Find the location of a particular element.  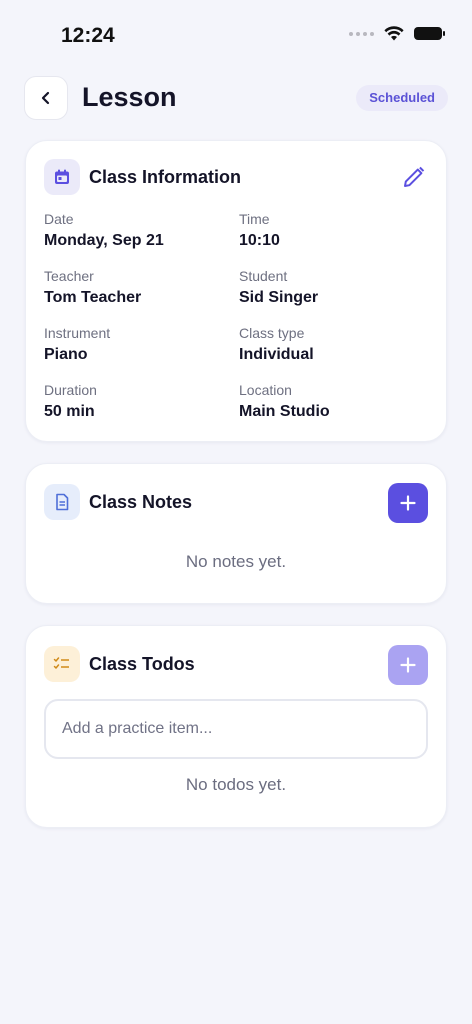

card-header: Class Todos is located at coordinates (236, 664).